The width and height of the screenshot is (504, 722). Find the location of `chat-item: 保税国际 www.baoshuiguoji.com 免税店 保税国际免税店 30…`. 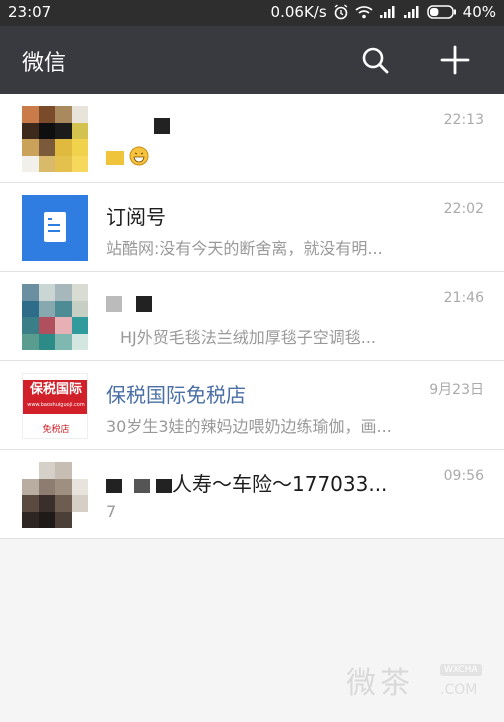

chat-item: 保税国际 www.baoshuiguoji.com 免税店 保税国际免税店 30… is located at coordinates (252, 405).